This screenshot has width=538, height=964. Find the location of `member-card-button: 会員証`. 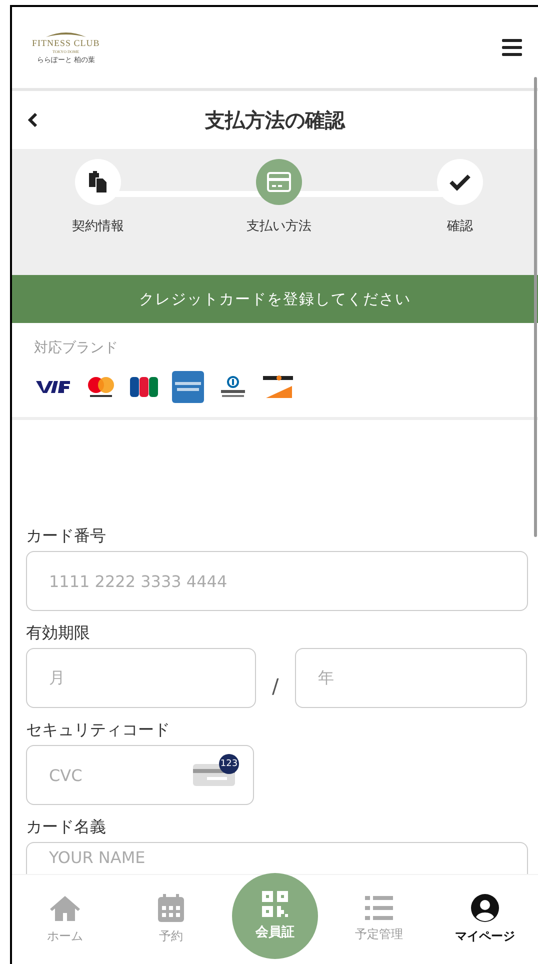

member-card-button: 会員証 is located at coordinates (275, 915).